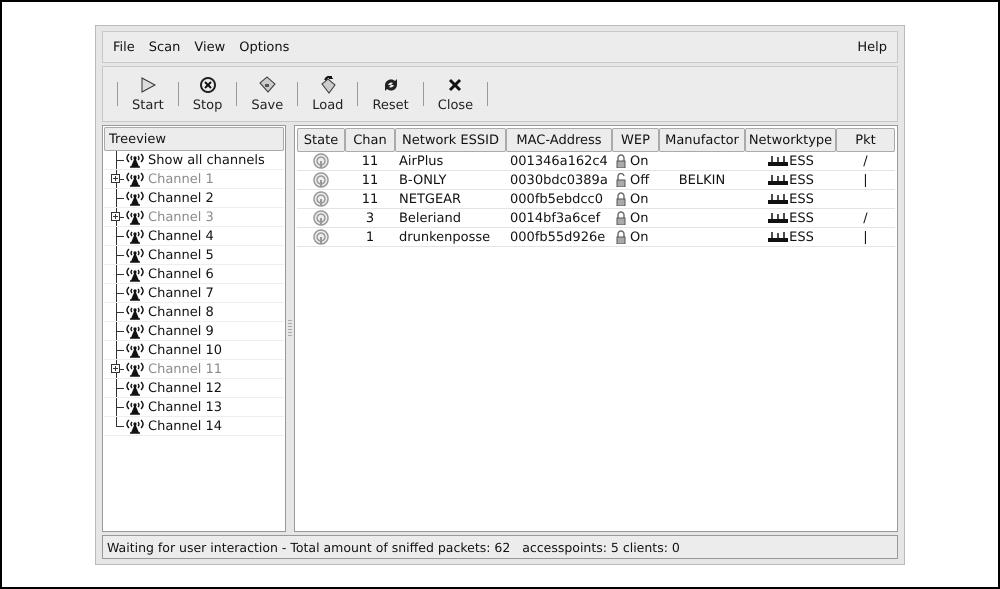 The height and width of the screenshot is (589, 1000). What do you see at coordinates (181, 236) in the screenshot?
I see `tree-item: Channel 4` at bounding box center [181, 236].